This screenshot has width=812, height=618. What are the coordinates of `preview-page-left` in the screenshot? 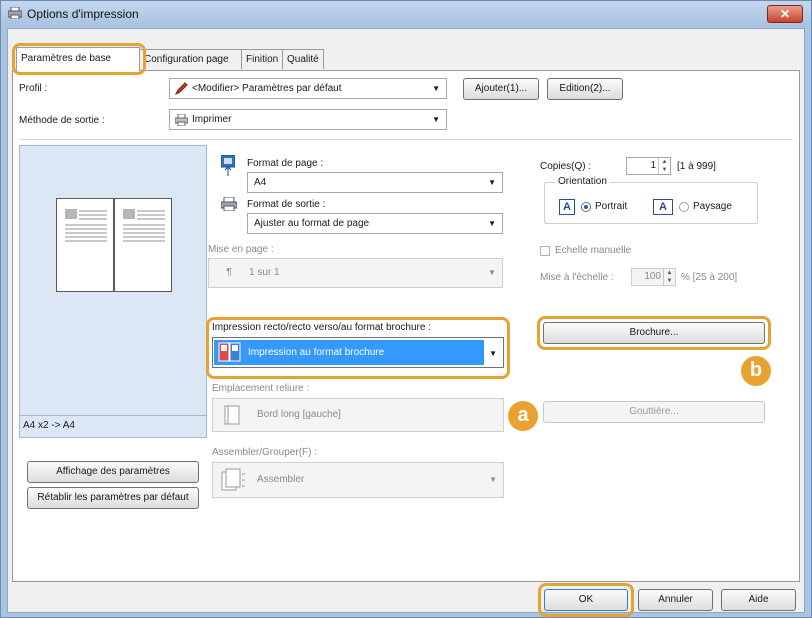 It's located at (85, 245).